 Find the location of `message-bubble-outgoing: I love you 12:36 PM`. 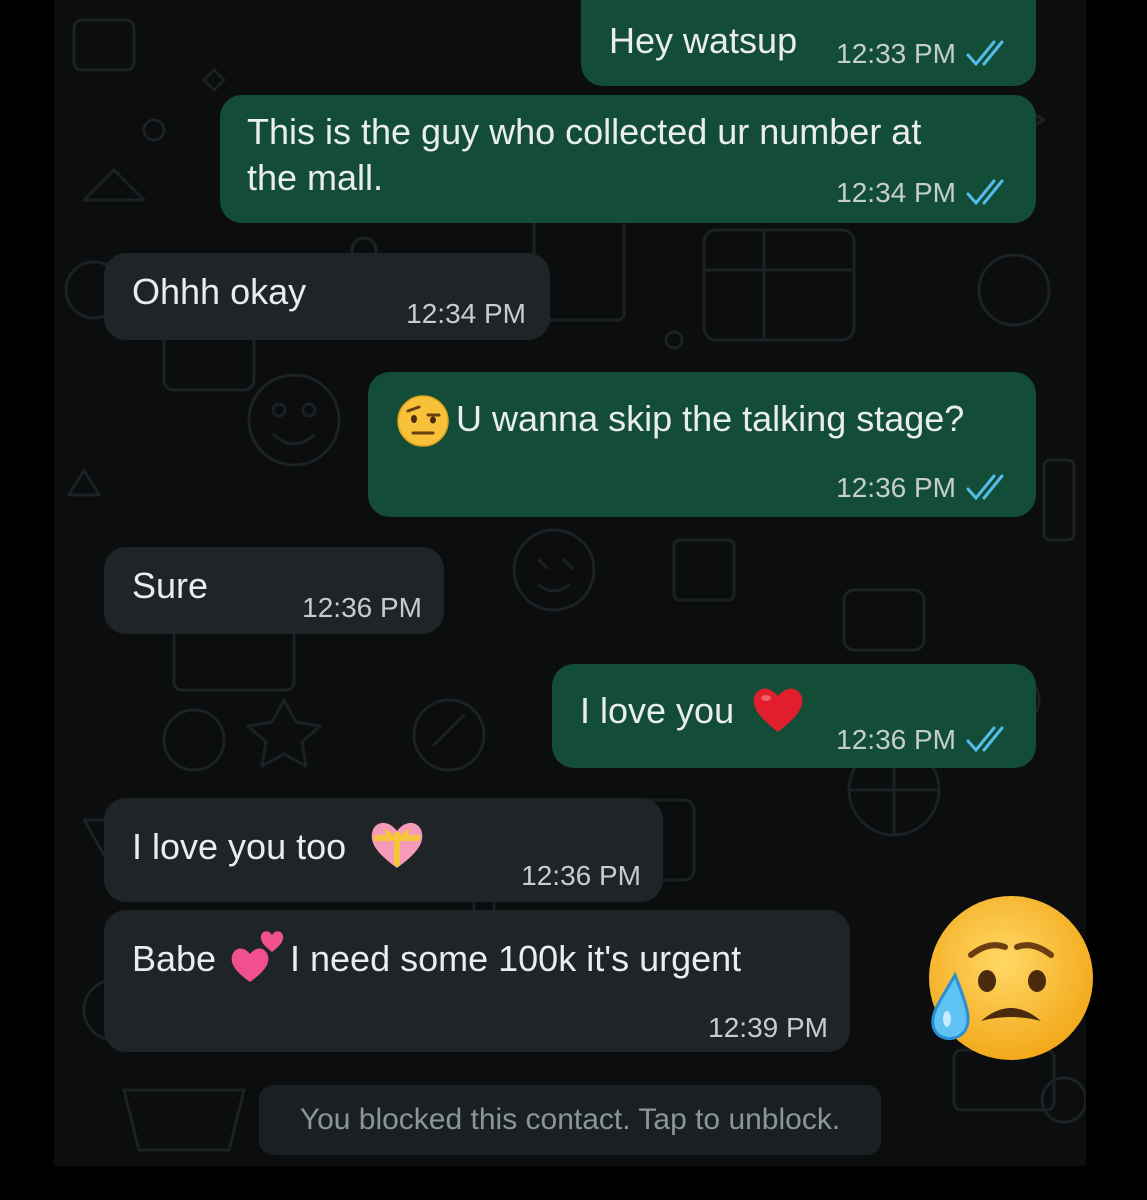

message-bubble-outgoing: I love you 12:36 PM is located at coordinates (794, 716).